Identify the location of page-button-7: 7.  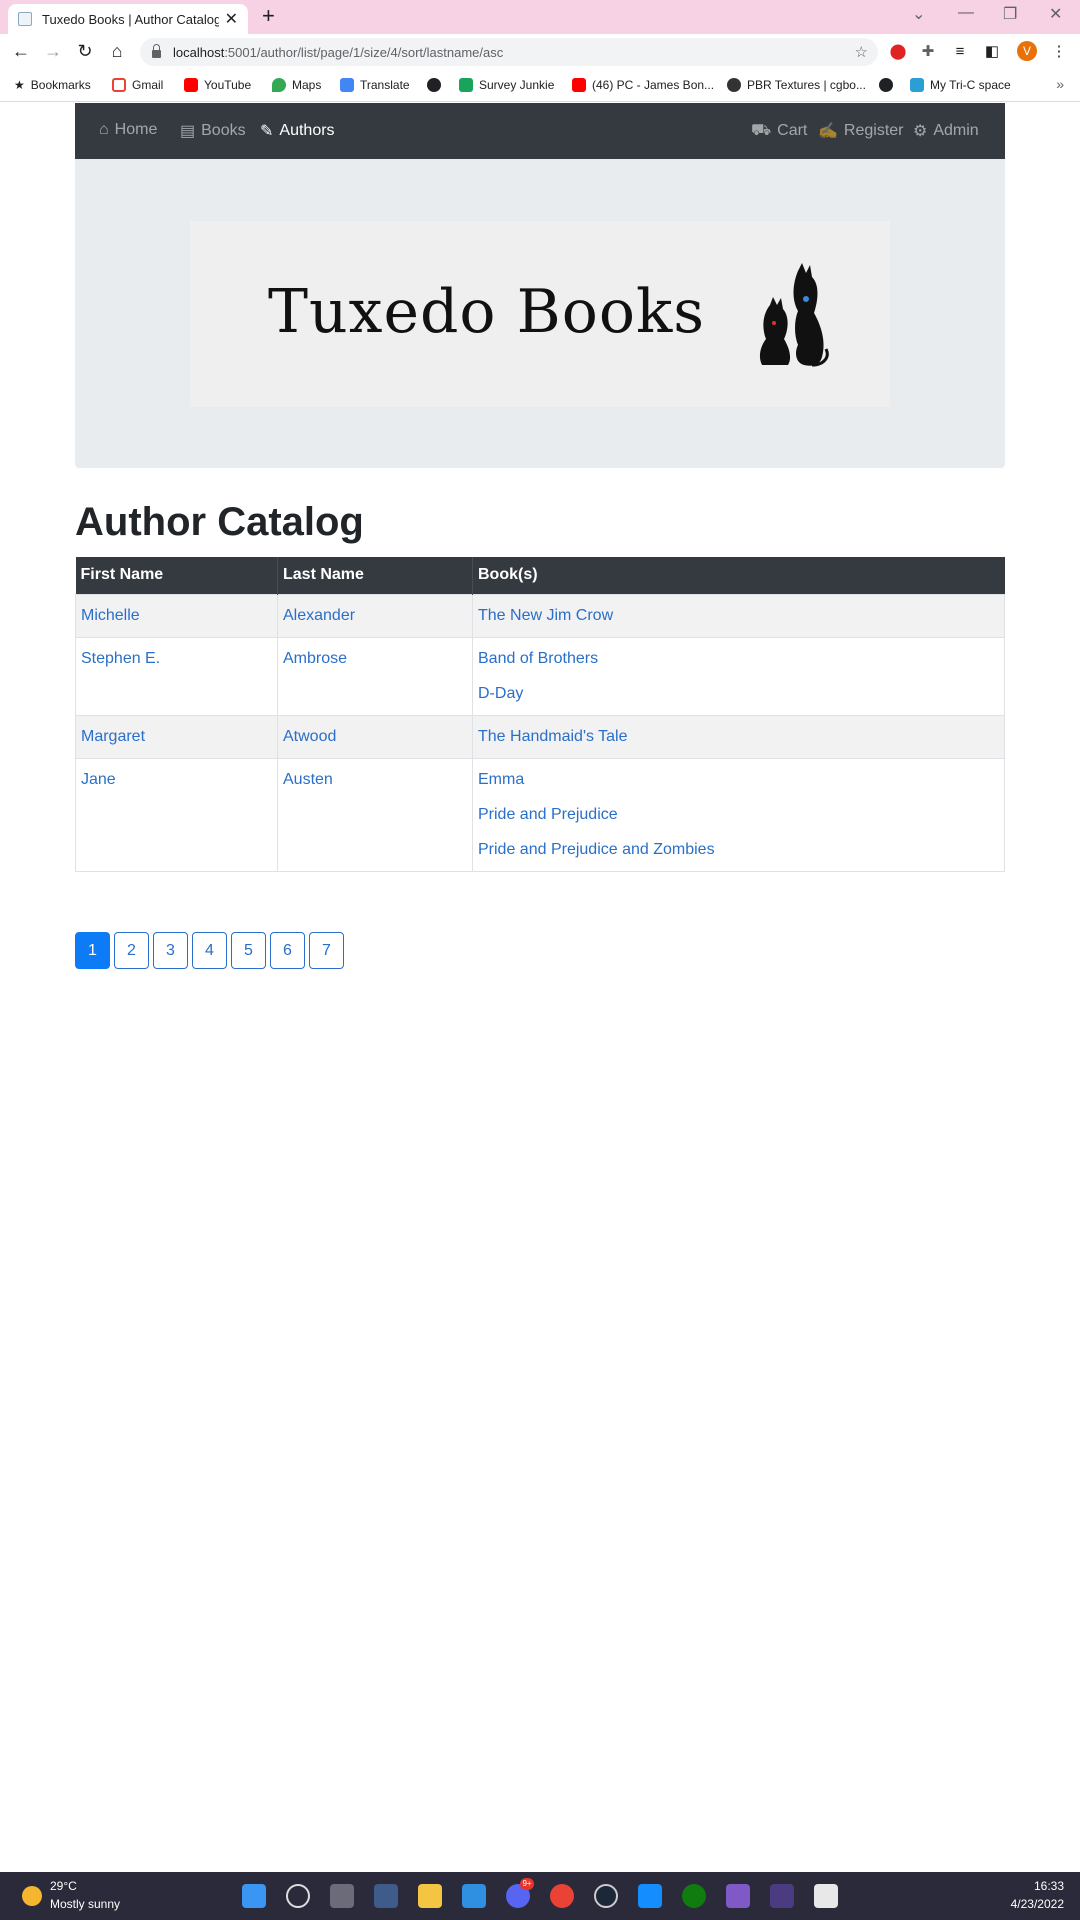
(326, 950).